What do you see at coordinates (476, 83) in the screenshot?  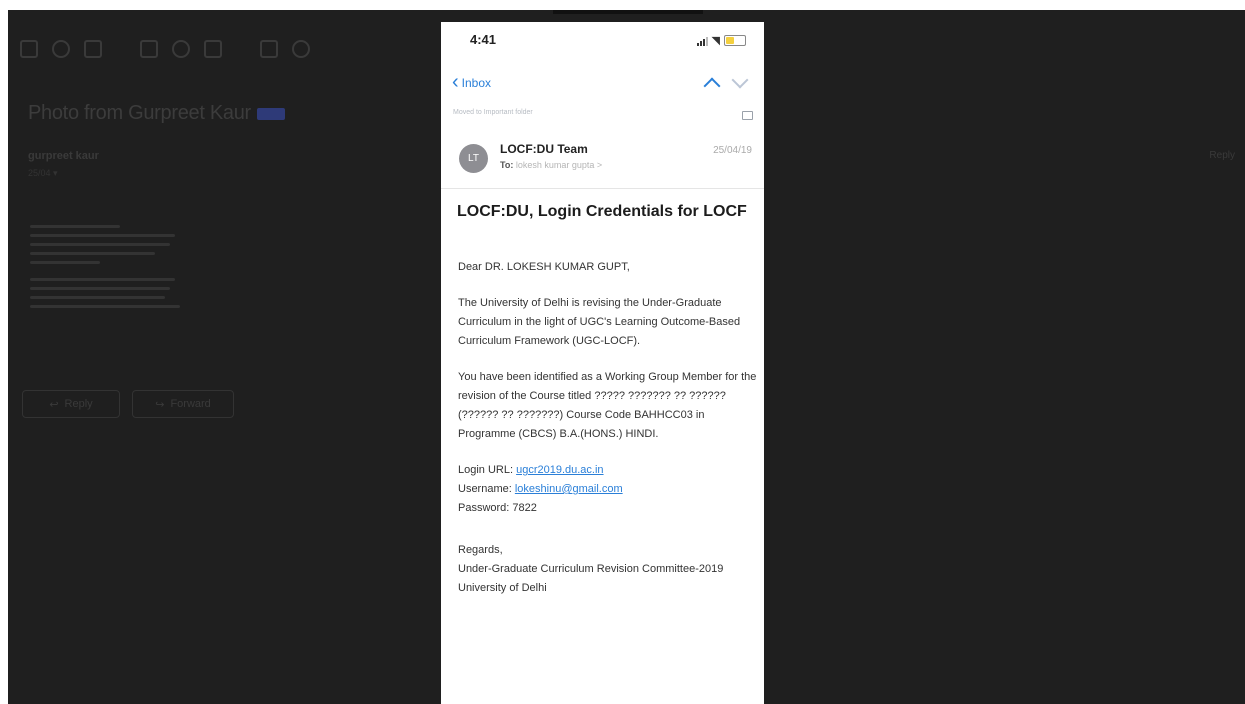 I see `back-label: Inbox` at bounding box center [476, 83].